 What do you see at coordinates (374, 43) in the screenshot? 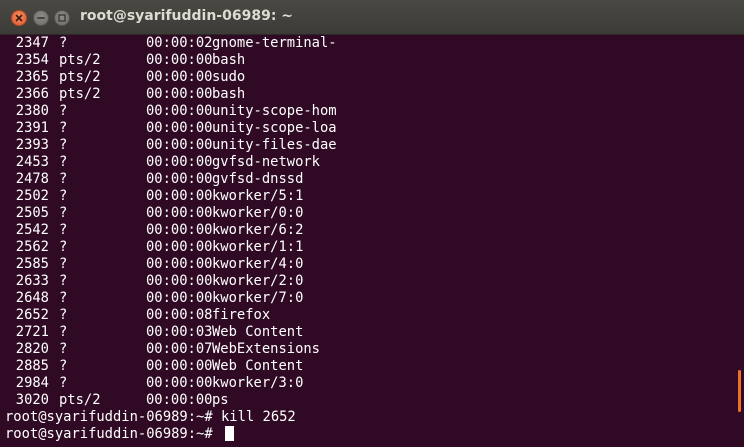
I see `process-row: 2347? 00:00:02gnome-terminal-` at bounding box center [374, 43].